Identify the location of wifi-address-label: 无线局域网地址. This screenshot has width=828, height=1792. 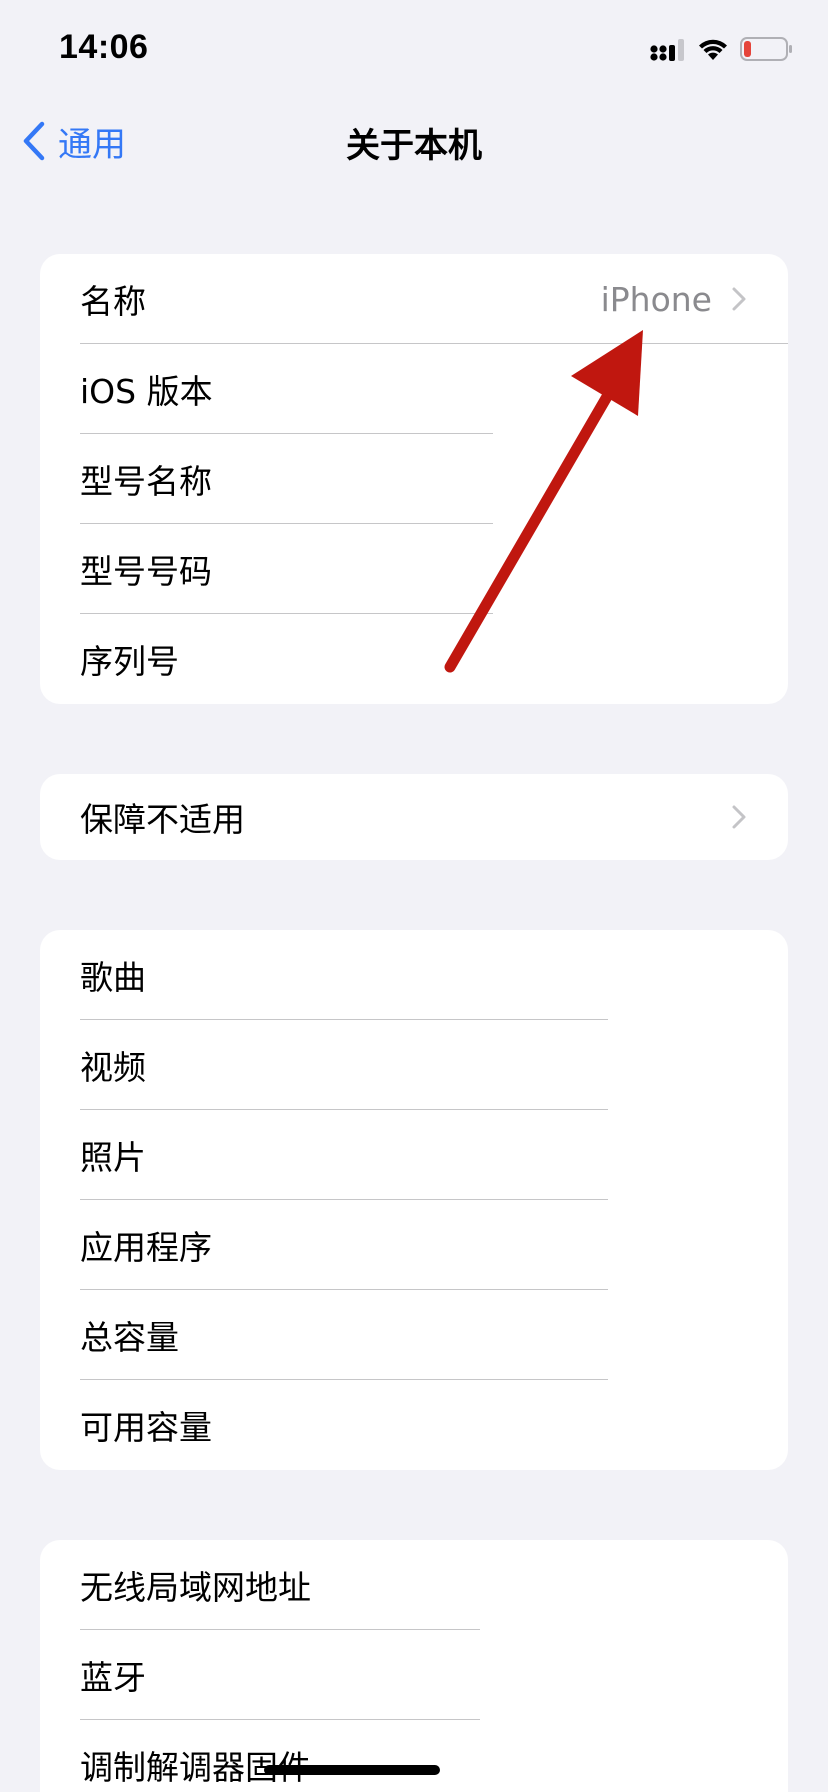
(195, 1587).